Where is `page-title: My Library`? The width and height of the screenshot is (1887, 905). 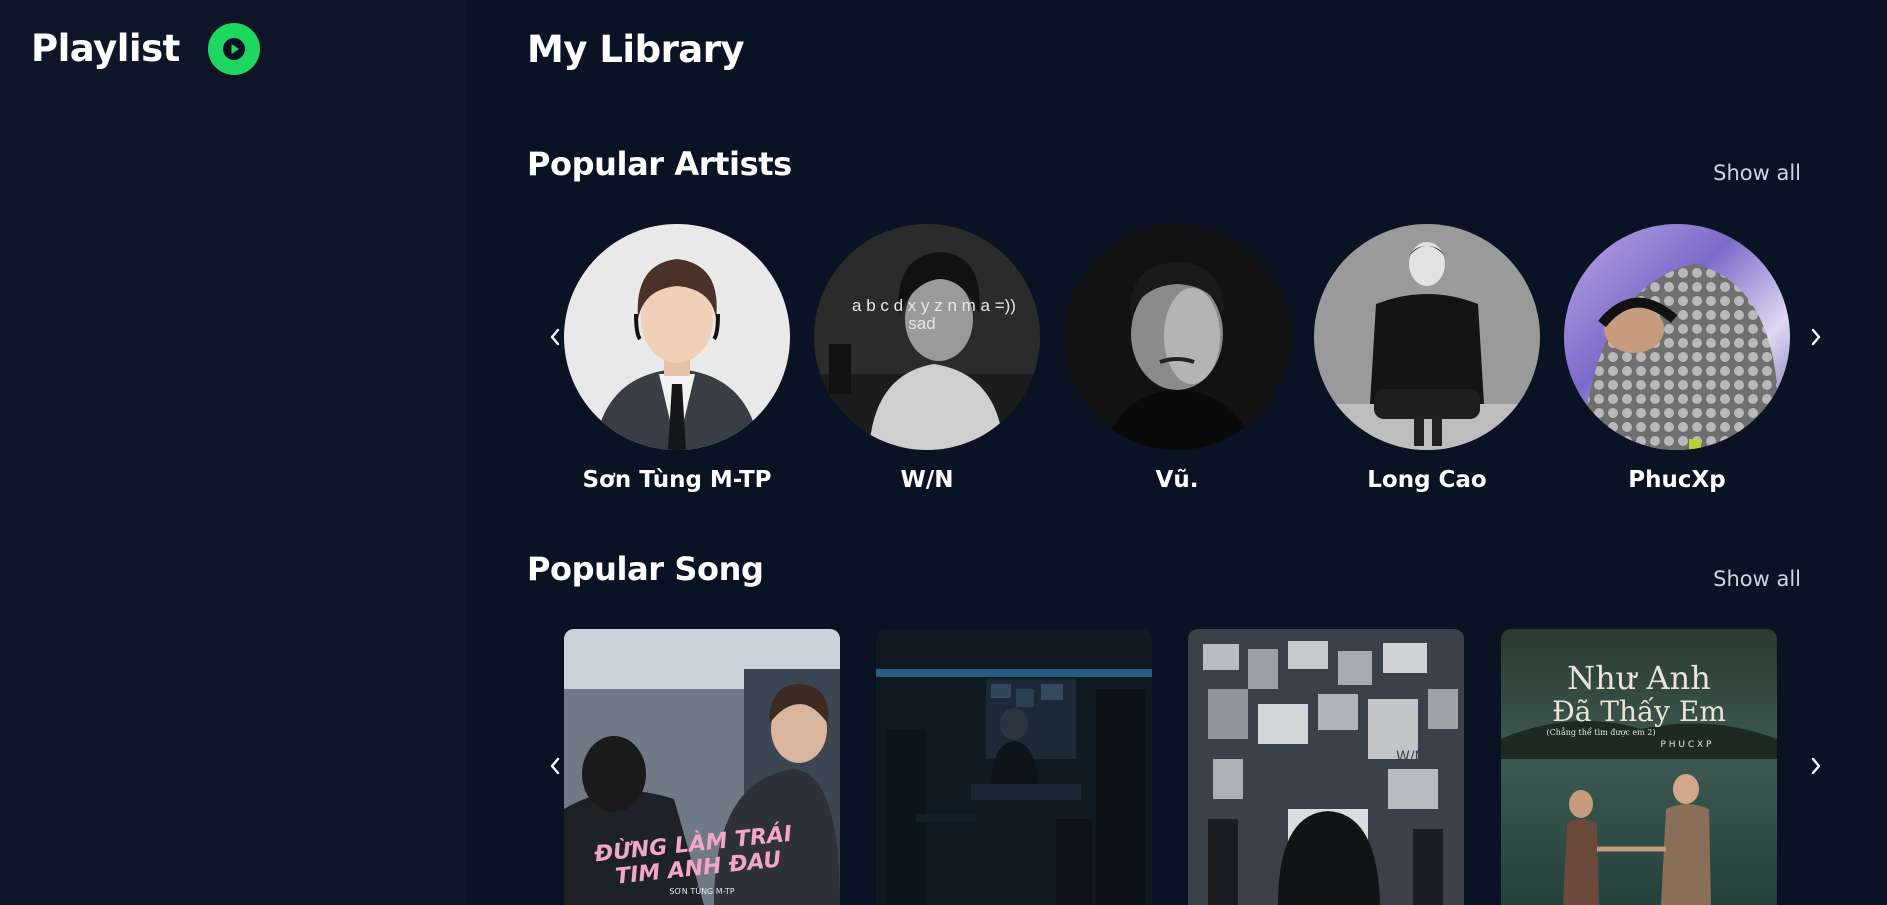
page-title: My Library is located at coordinates (636, 49).